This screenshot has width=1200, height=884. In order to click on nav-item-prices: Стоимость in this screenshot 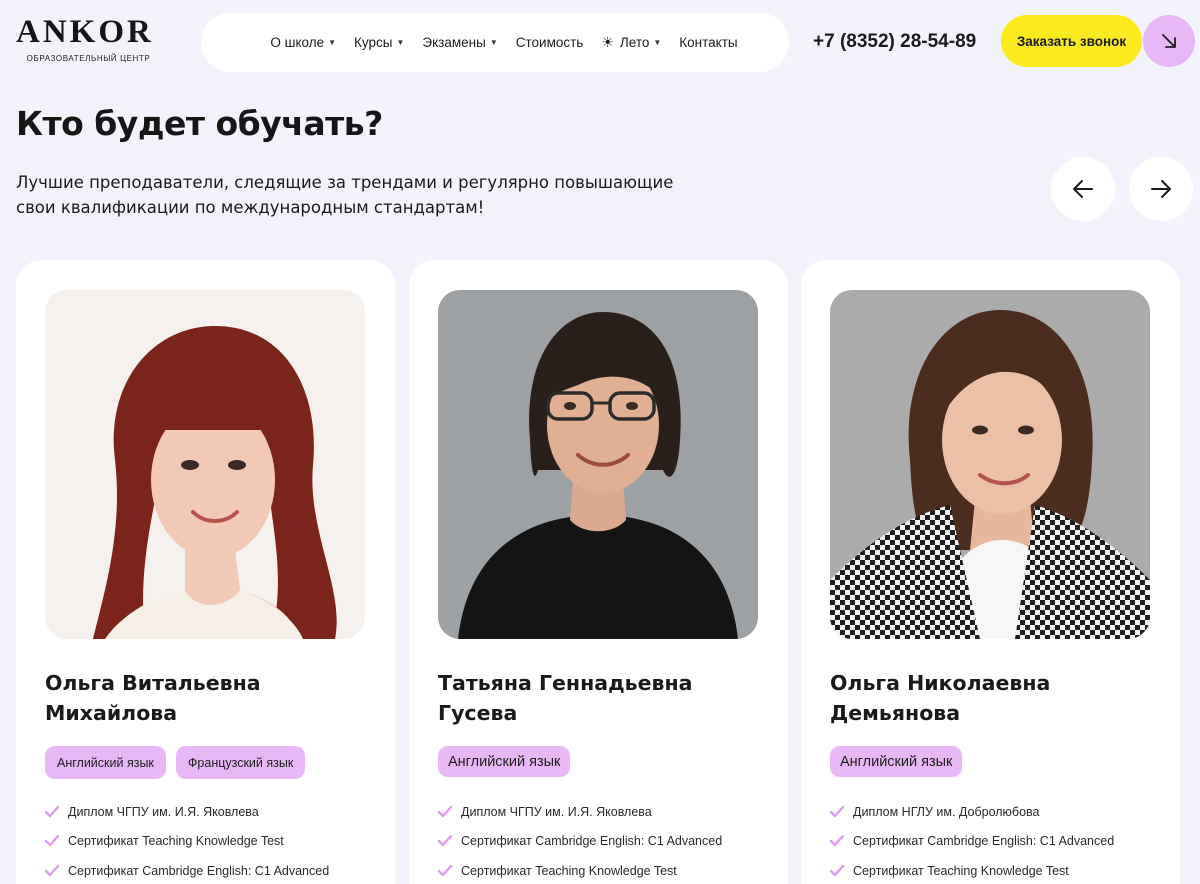, I will do `click(550, 42)`.